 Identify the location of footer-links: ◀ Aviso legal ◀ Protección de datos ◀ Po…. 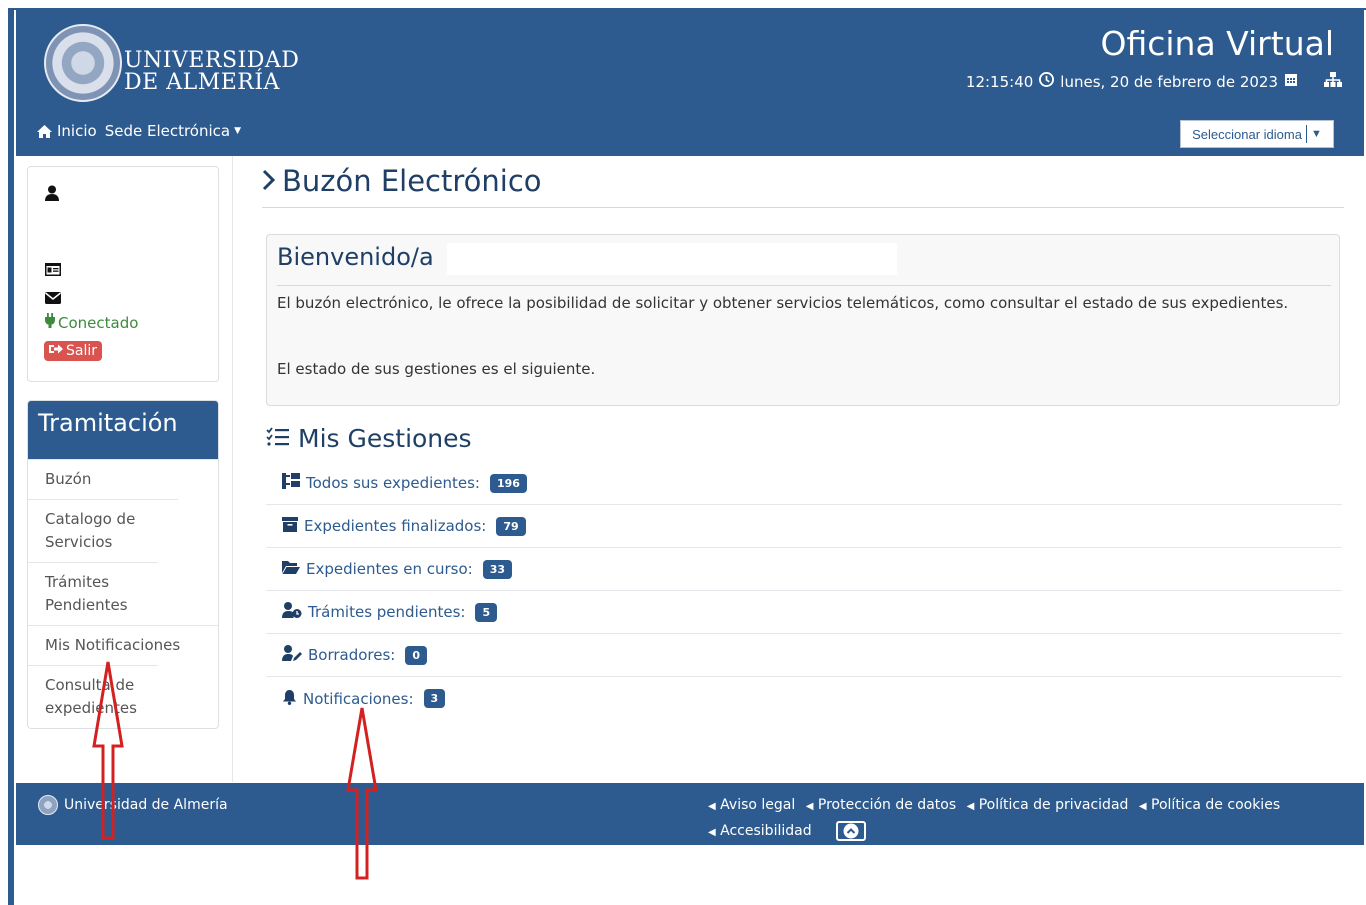
(1018, 819).